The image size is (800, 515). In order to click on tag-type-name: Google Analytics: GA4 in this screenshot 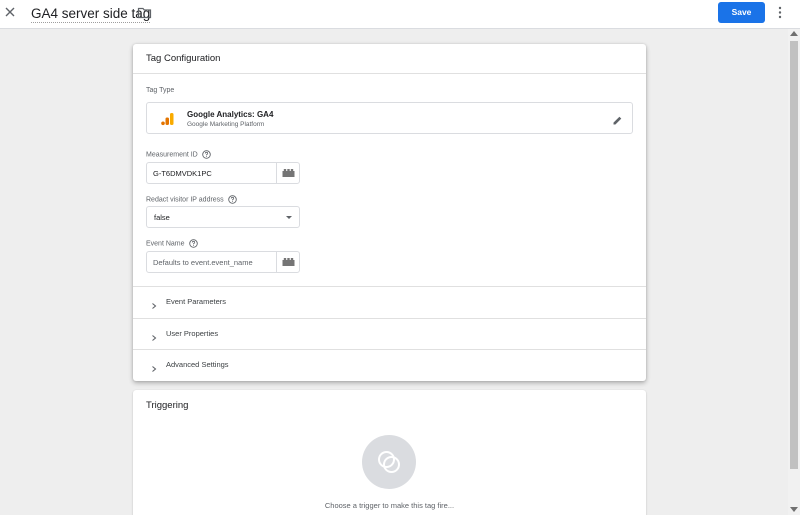, I will do `click(230, 114)`.